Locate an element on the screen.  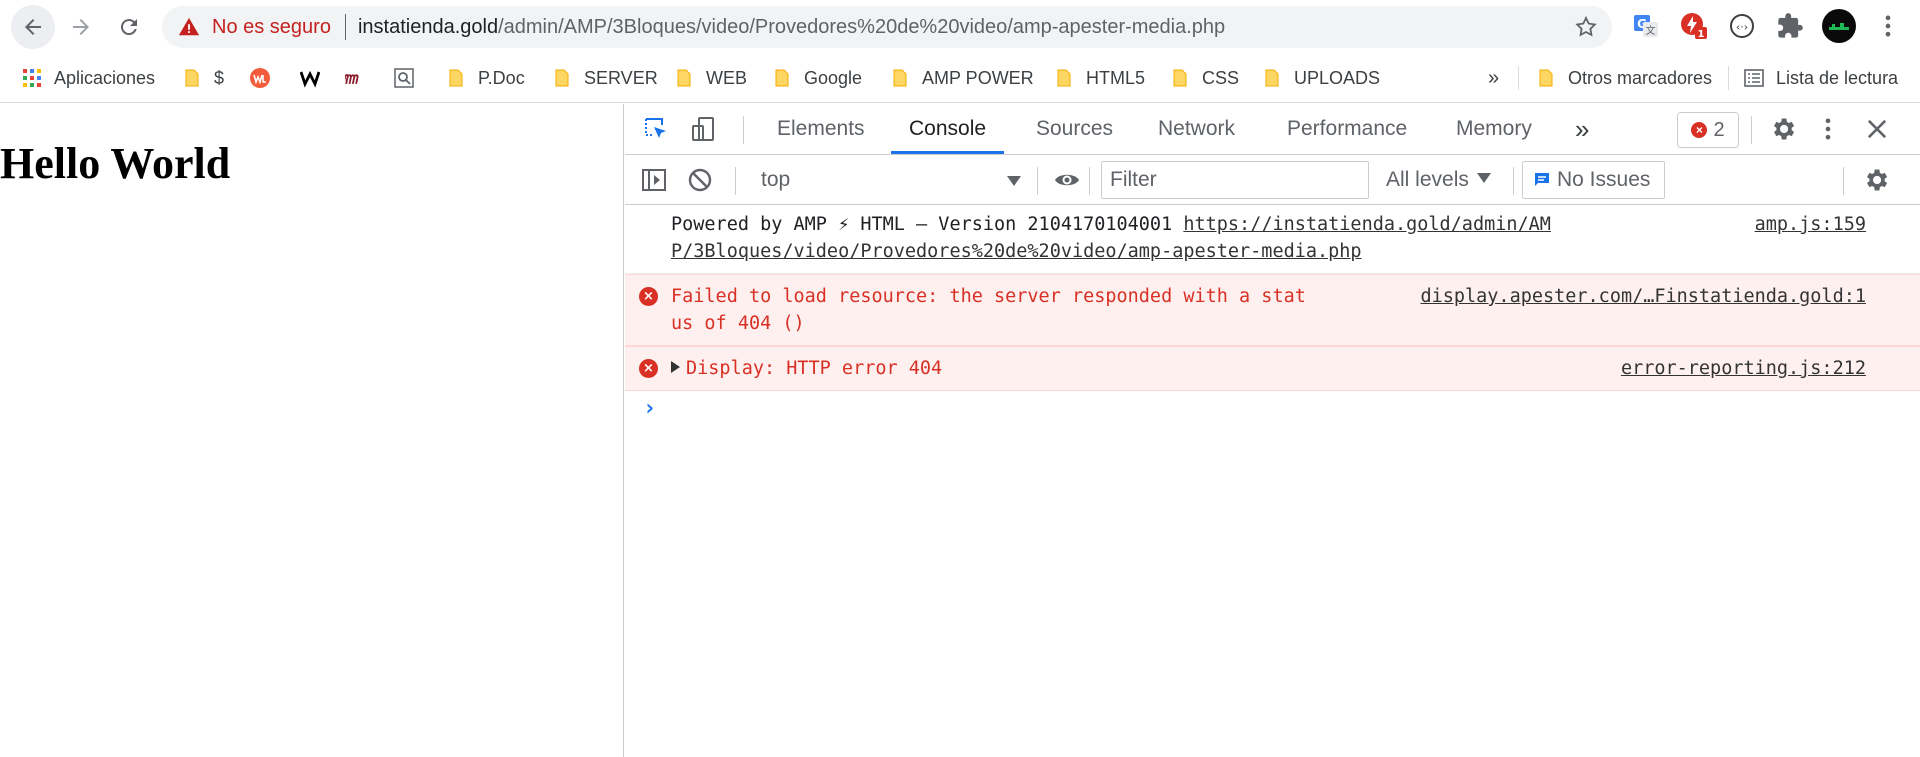
page-heading: Hello World is located at coordinates (115, 163).